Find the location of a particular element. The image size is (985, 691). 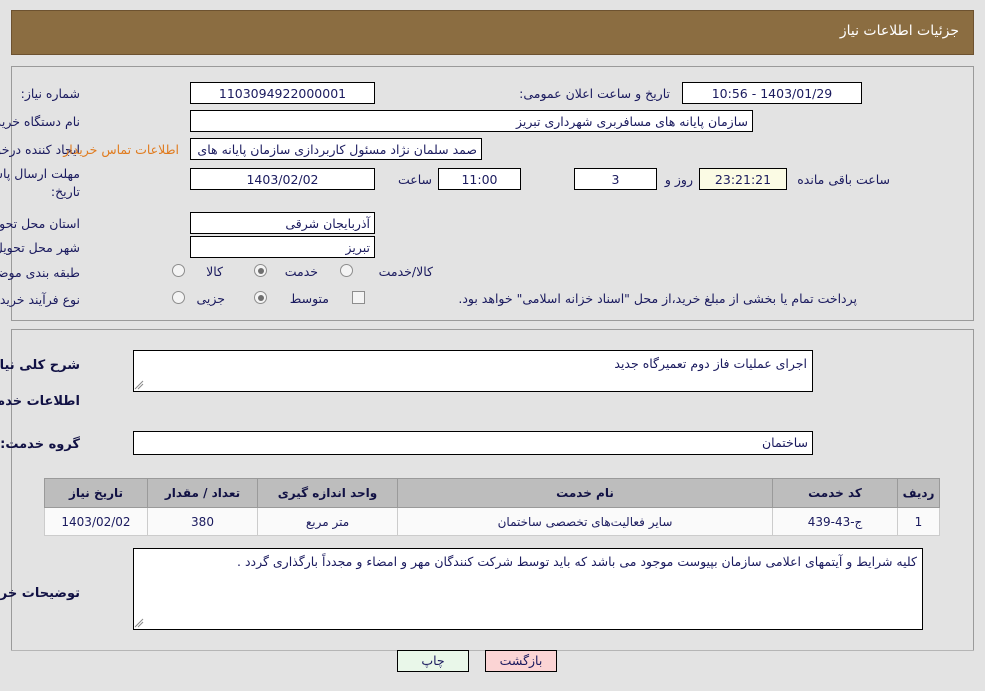

radio-category-khedmat is located at coordinates (260, 270).